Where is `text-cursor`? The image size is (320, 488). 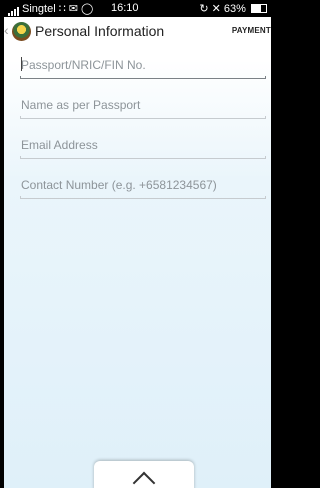
text-cursor is located at coordinates (21, 64).